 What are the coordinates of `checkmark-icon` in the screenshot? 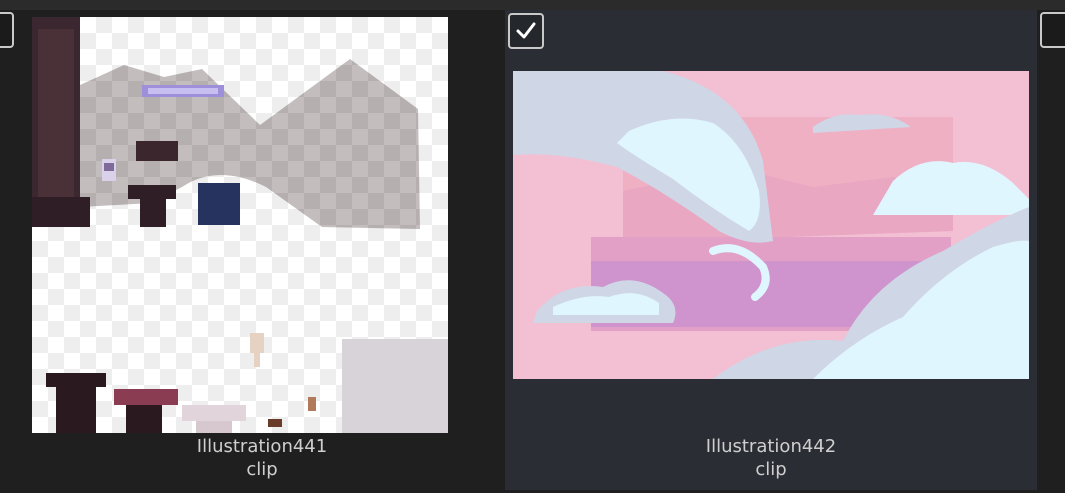 It's located at (526, 30).